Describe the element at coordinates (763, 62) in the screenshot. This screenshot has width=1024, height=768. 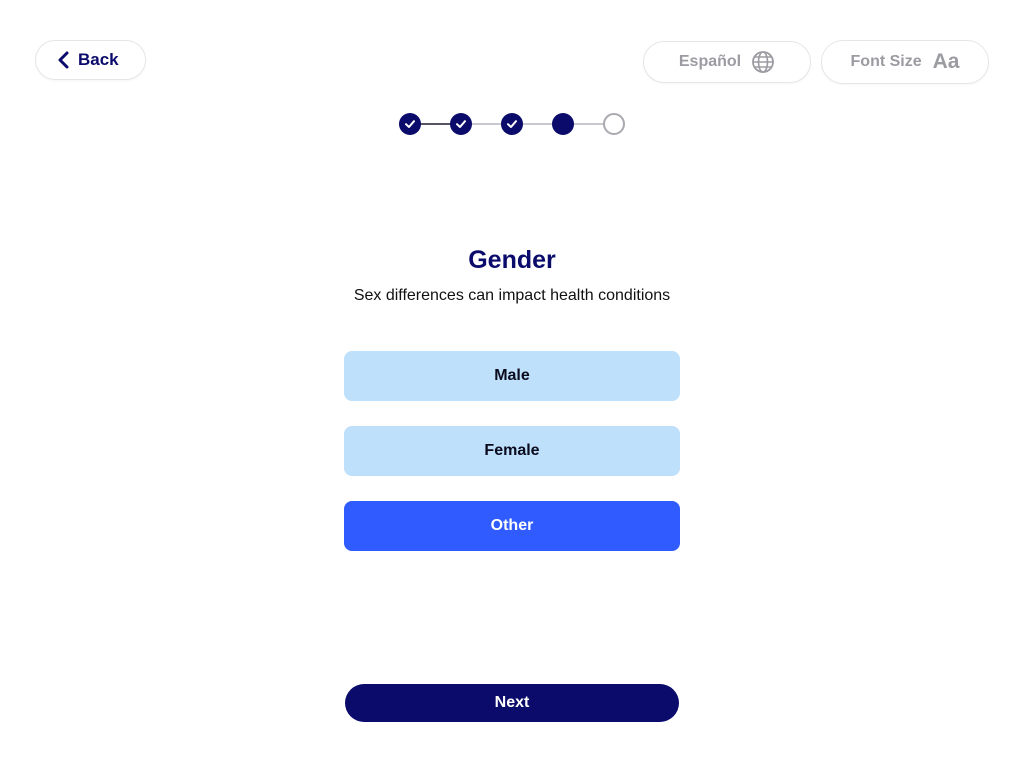
I see `globe-icon` at that location.